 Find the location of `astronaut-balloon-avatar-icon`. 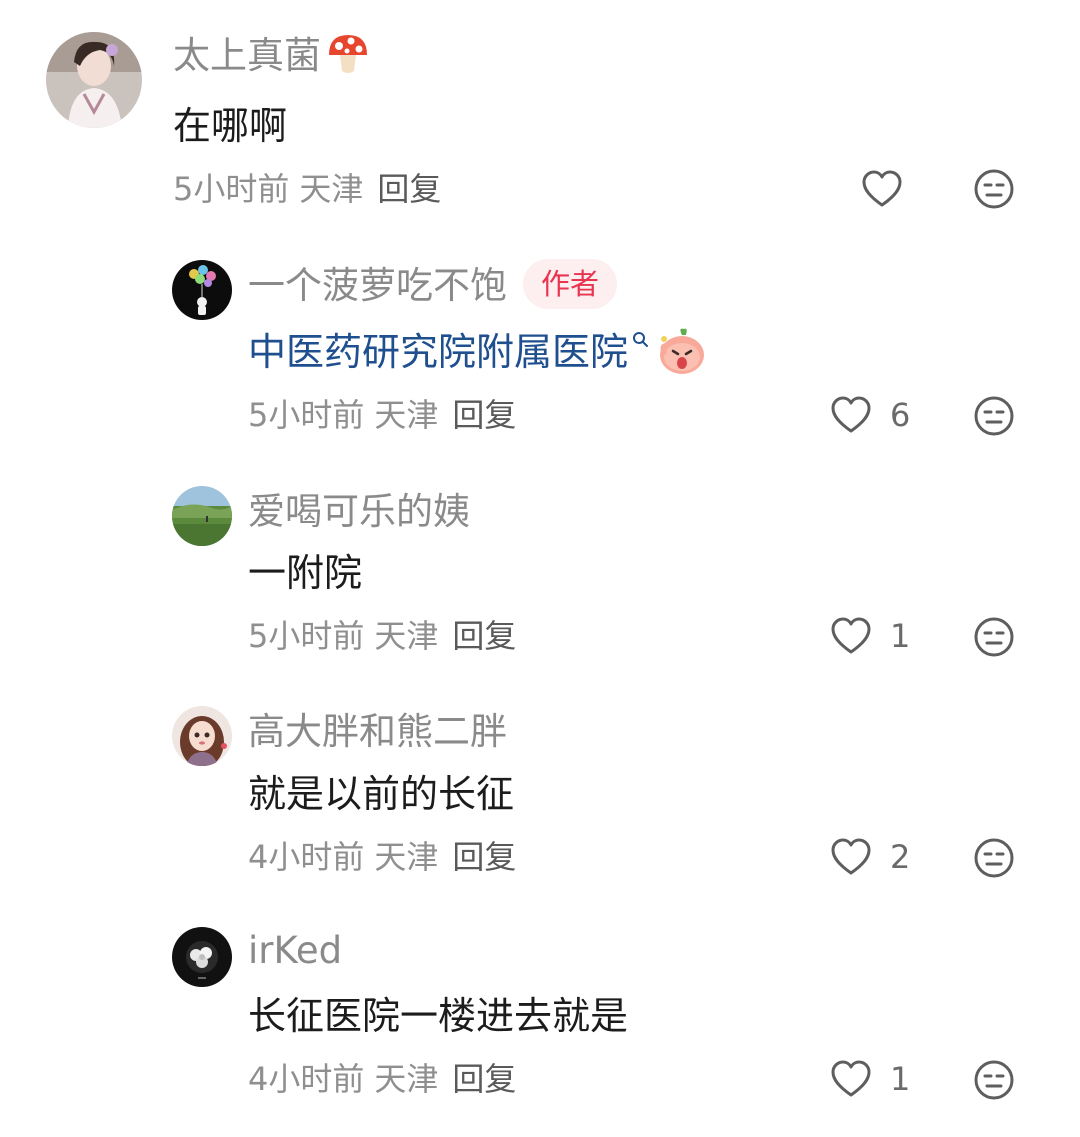

astronaut-balloon-avatar-icon is located at coordinates (202, 290).